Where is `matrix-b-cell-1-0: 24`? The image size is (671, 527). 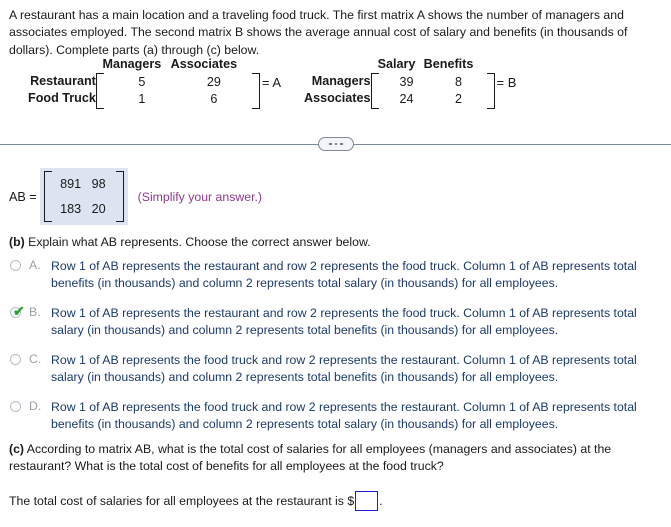
matrix-b-cell-1-0: 24 is located at coordinates (406, 99).